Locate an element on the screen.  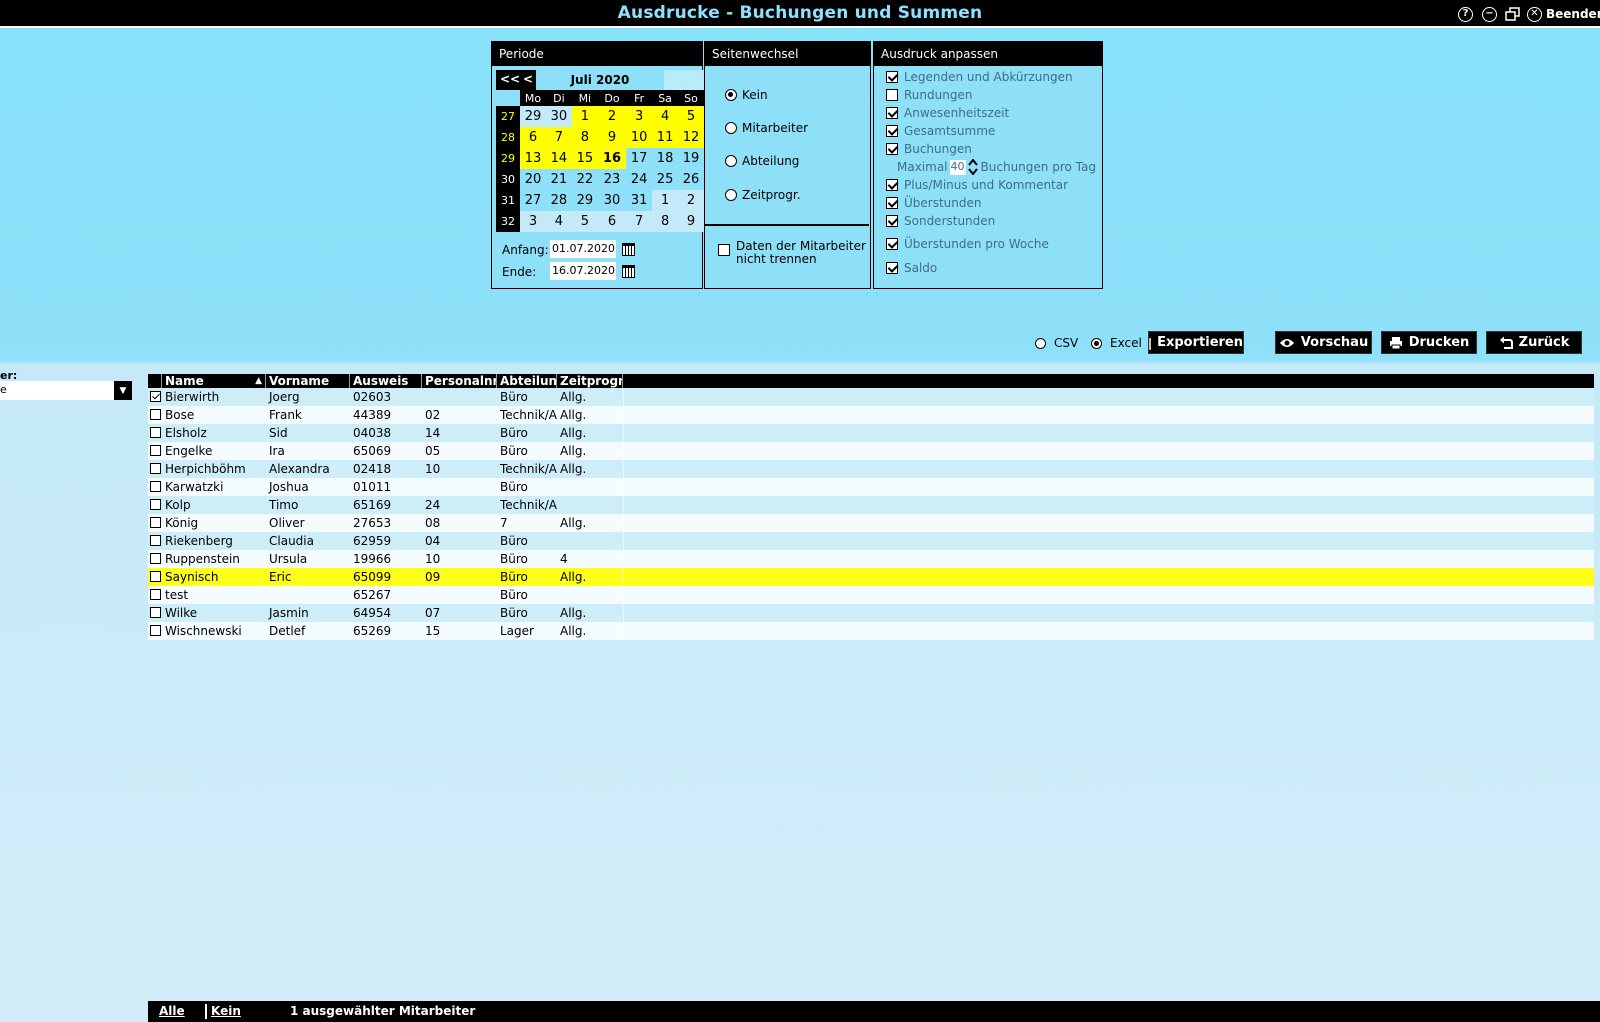
calendar-day: 25 is located at coordinates (665, 179).